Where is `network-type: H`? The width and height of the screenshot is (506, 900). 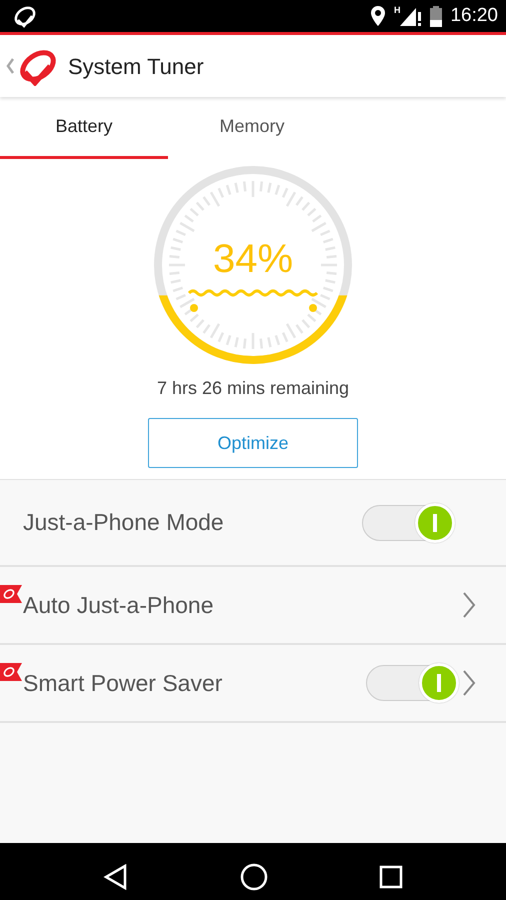
network-type: H is located at coordinates (397, 10).